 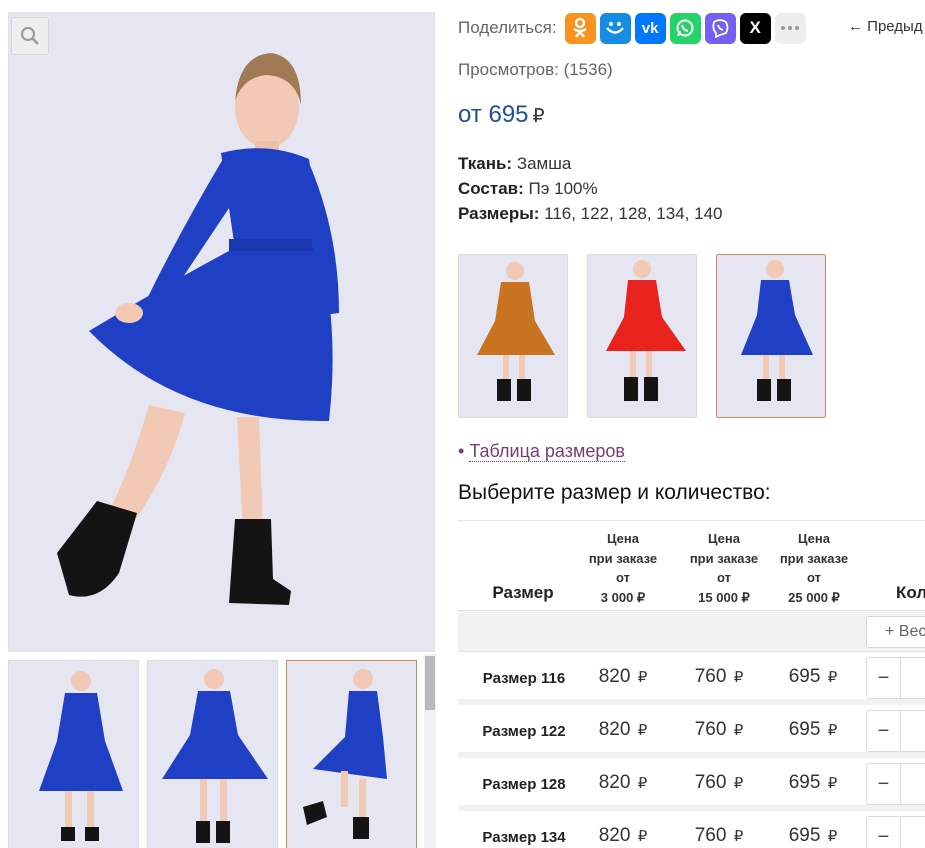 What do you see at coordinates (814, 597) in the screenshot?
I see `header-line: 25 000 ₽` at bounding box center [814, 597].